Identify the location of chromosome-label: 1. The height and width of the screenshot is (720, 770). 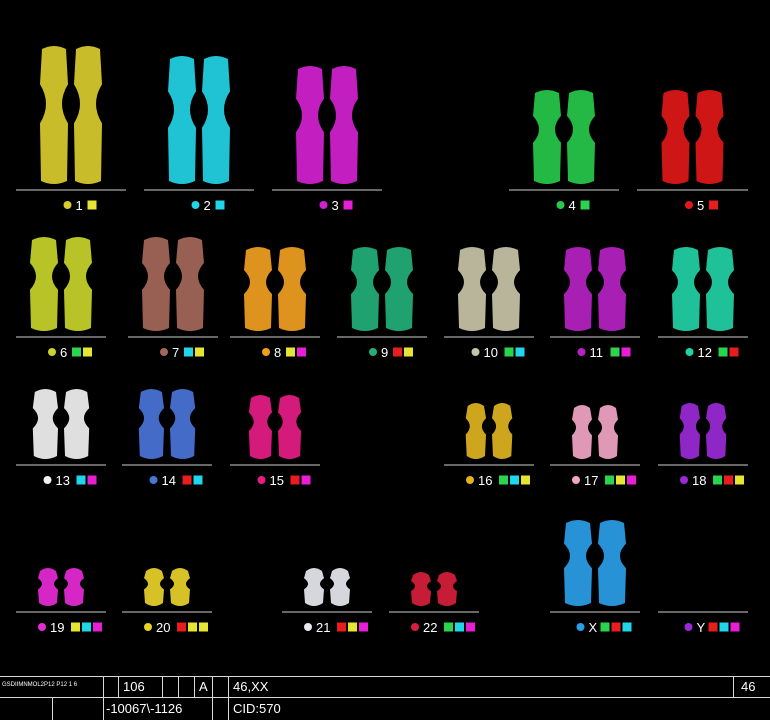
(79, 205).